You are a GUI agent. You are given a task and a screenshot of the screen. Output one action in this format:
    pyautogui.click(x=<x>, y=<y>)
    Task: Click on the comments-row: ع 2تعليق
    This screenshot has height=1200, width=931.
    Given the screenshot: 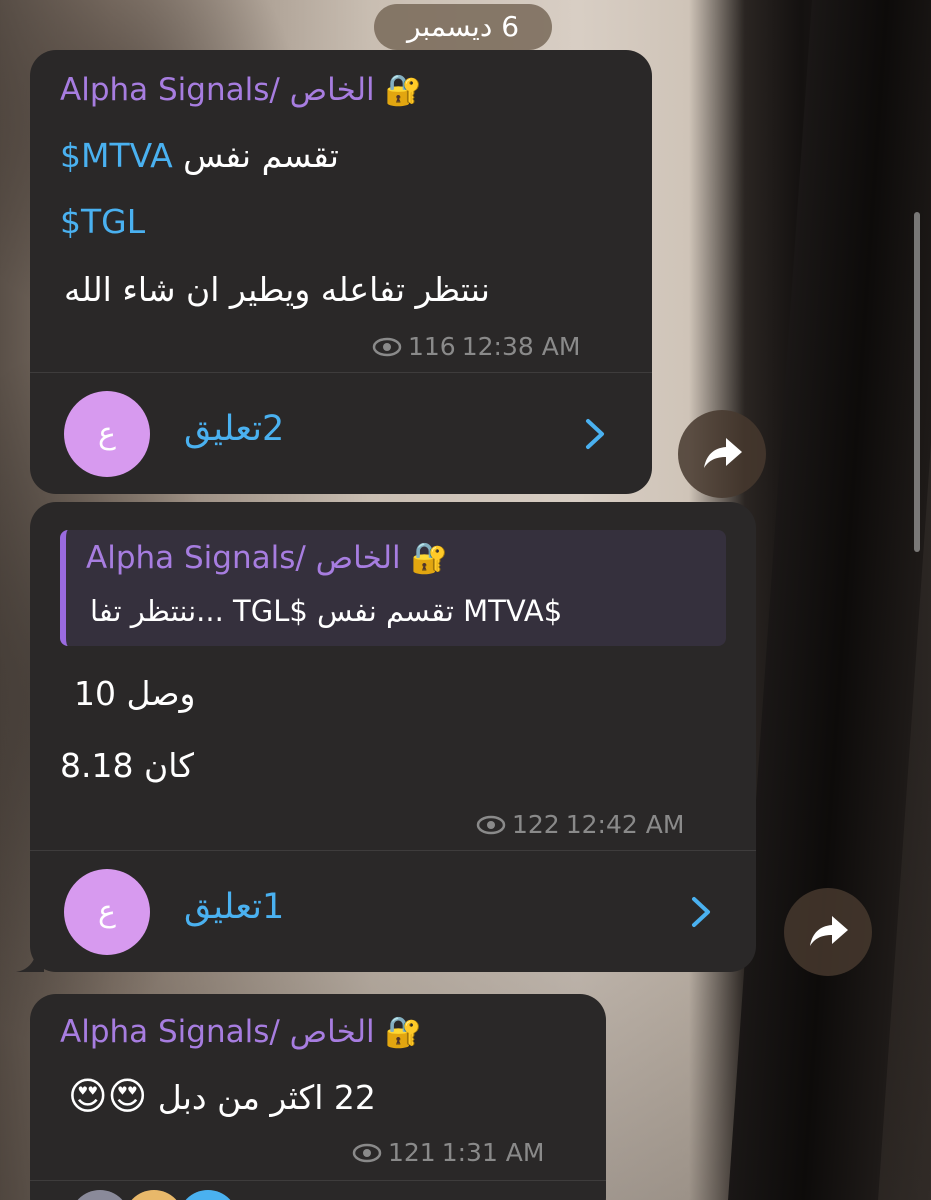 What is the action you would take?
    pyautogui.click(x=341, y=433)
    